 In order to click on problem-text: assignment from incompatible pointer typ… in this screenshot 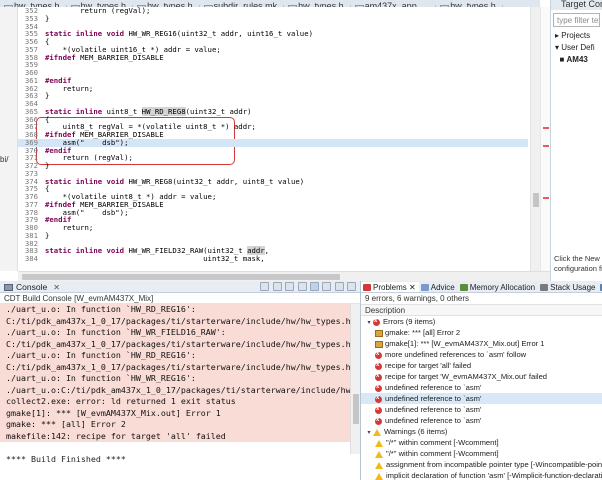, I will do `click(494, 464)`.